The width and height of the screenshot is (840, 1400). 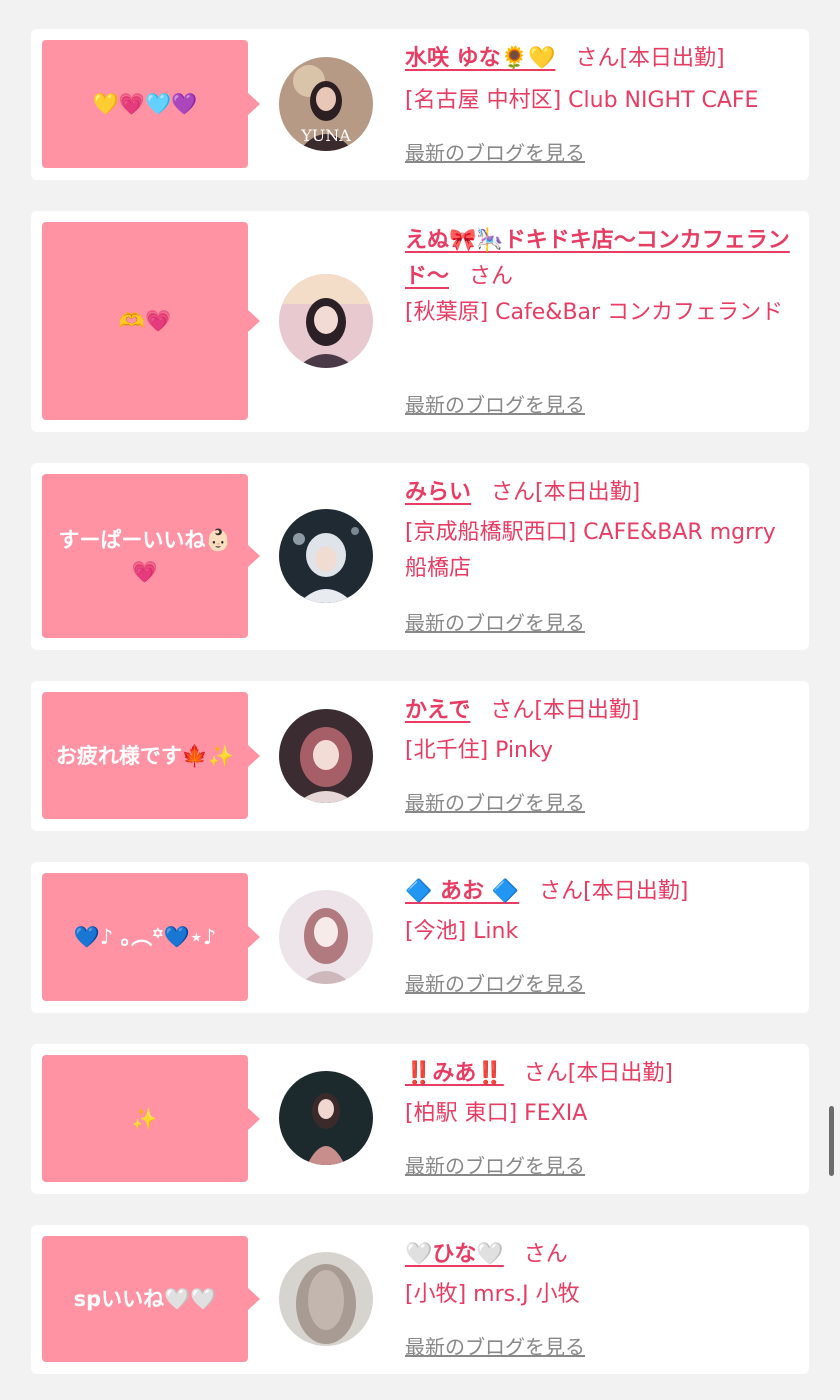 What do you see at coordinates (594, 312) in the screenshot?
I see `shop-name: [秋葉原] Cafe&Bar コンカフェランド` at bounding box center [594, 312].